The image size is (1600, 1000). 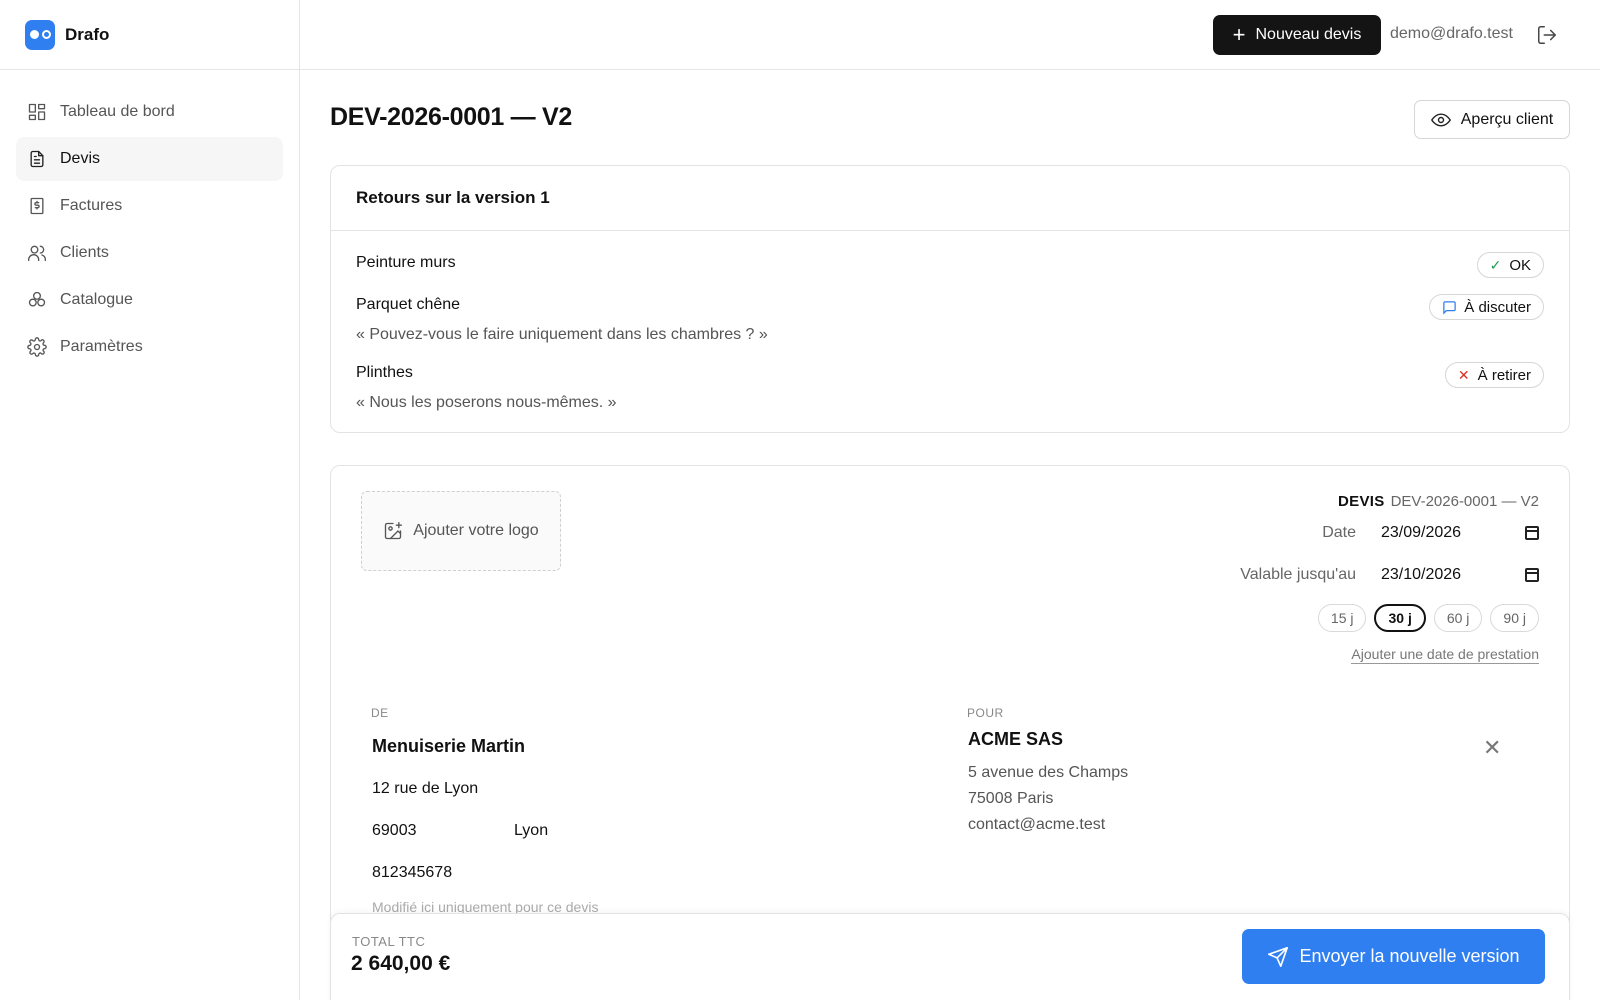 What do you see at coordinates (408, 304) in the screenshot?
I see `feedback-item-name: Parquet chêne` at bounding box center [408, 304].